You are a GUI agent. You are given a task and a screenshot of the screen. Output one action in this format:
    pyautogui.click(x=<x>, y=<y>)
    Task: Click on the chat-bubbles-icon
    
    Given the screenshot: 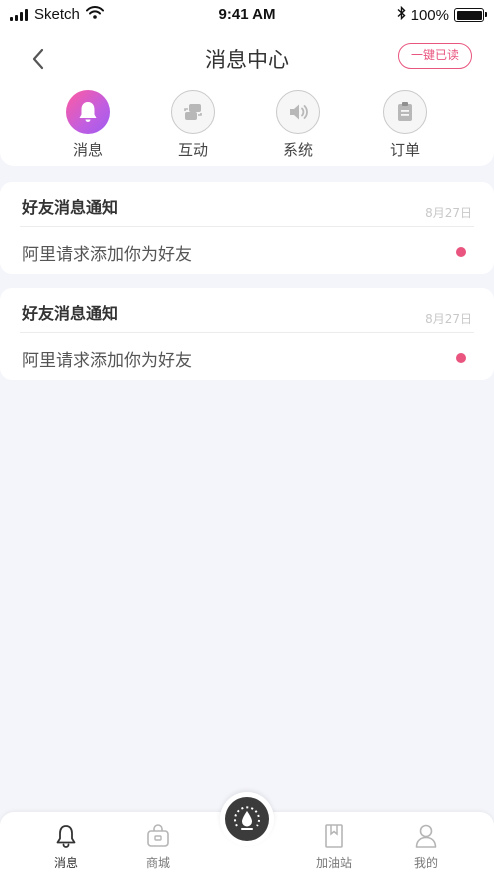 What is the action you would take?
    pyautogui.click(x=193, y=112)
    